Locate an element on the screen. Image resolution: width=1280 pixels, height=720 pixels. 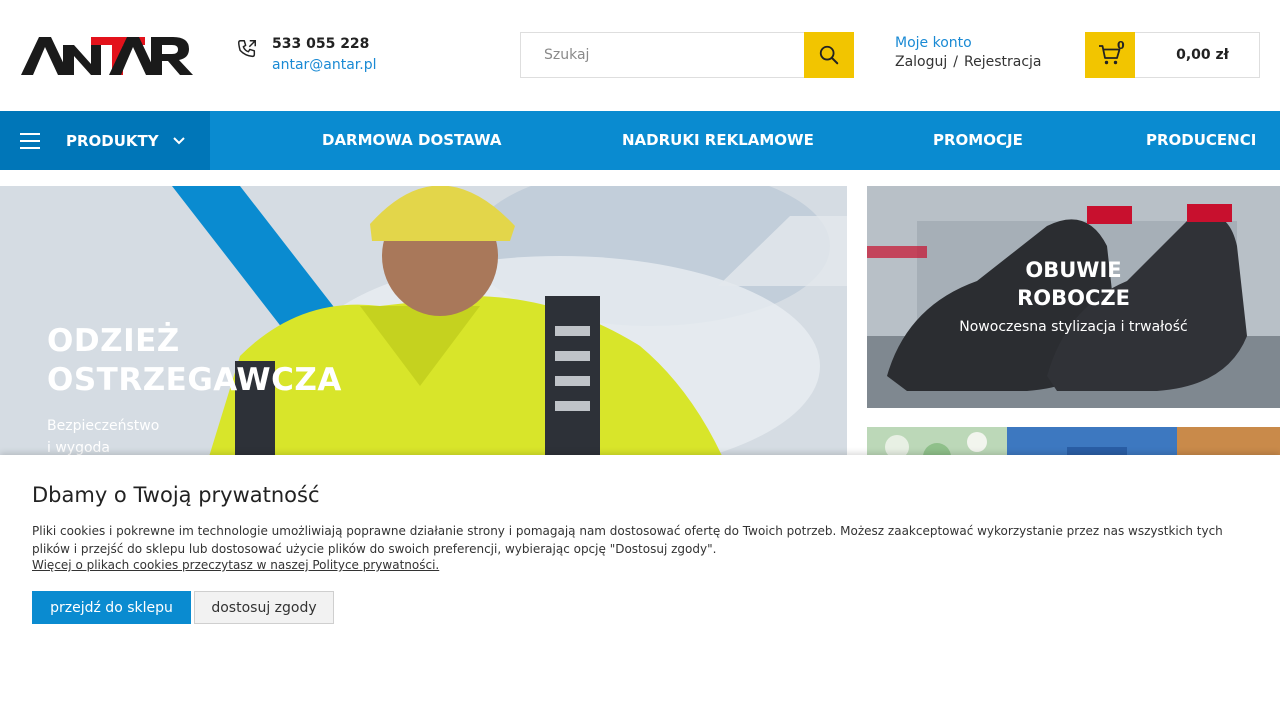
hero-subtitle-line1: Bezpieczeństwo is located at coordinates (103, 426).